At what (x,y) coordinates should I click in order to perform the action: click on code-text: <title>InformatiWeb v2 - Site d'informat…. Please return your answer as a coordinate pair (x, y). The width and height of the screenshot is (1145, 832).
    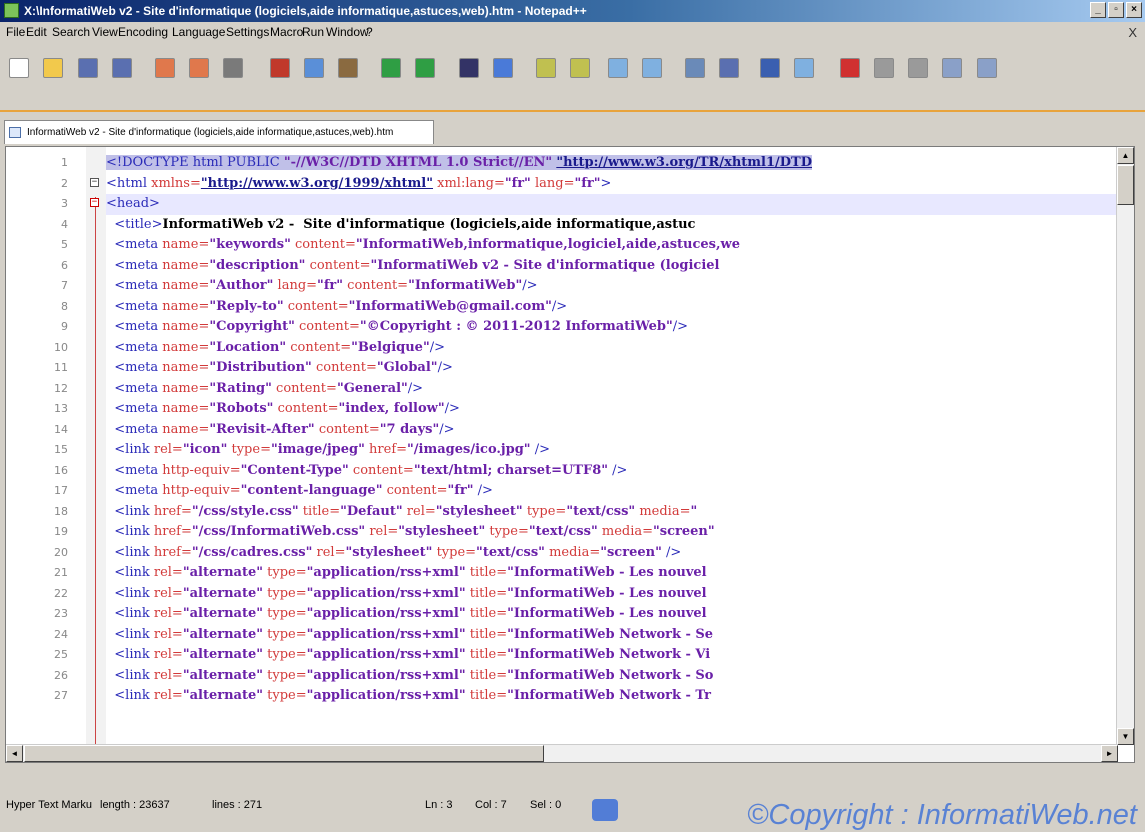
    Looking at the image, I should click on (401, 224).